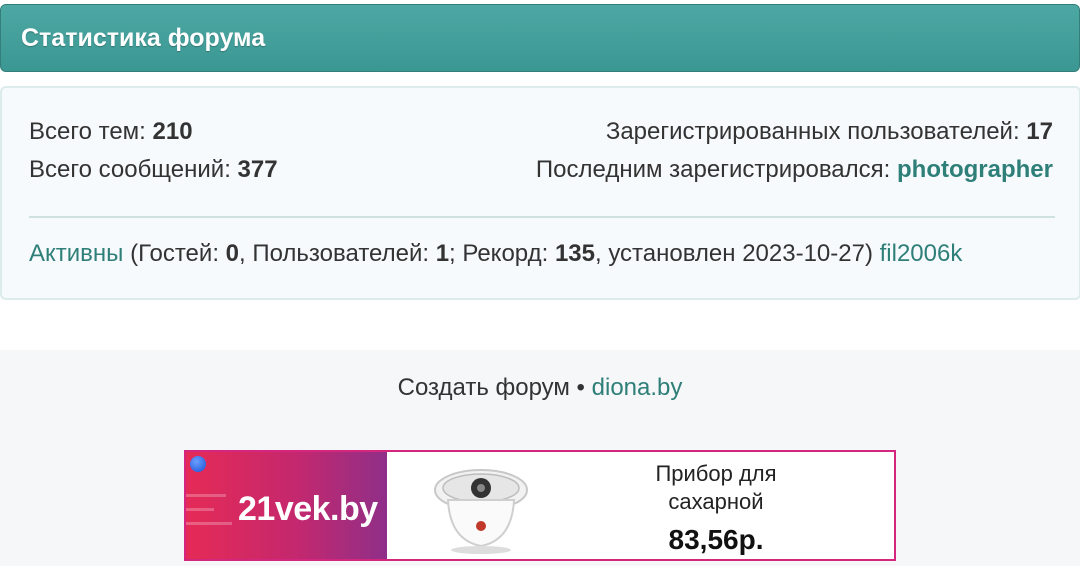 The height and width of the screenshot is (566, 1080). I want to click on ad-product-title: Прибор для сахарной, so click(716, 488).